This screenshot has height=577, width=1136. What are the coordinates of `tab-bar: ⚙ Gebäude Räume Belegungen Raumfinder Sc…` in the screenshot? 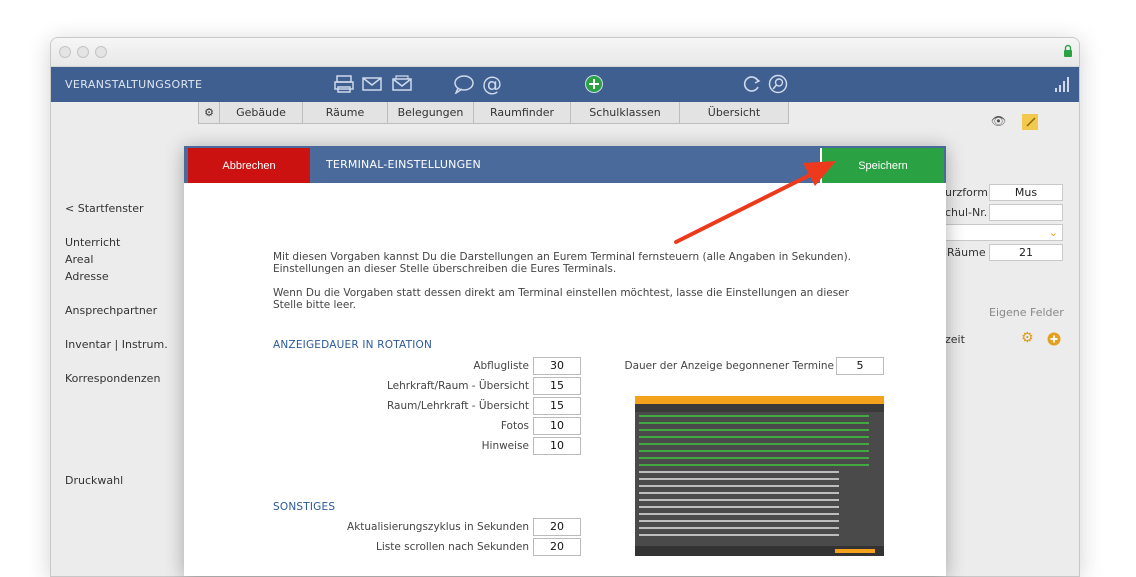 It's located at (493, 113).